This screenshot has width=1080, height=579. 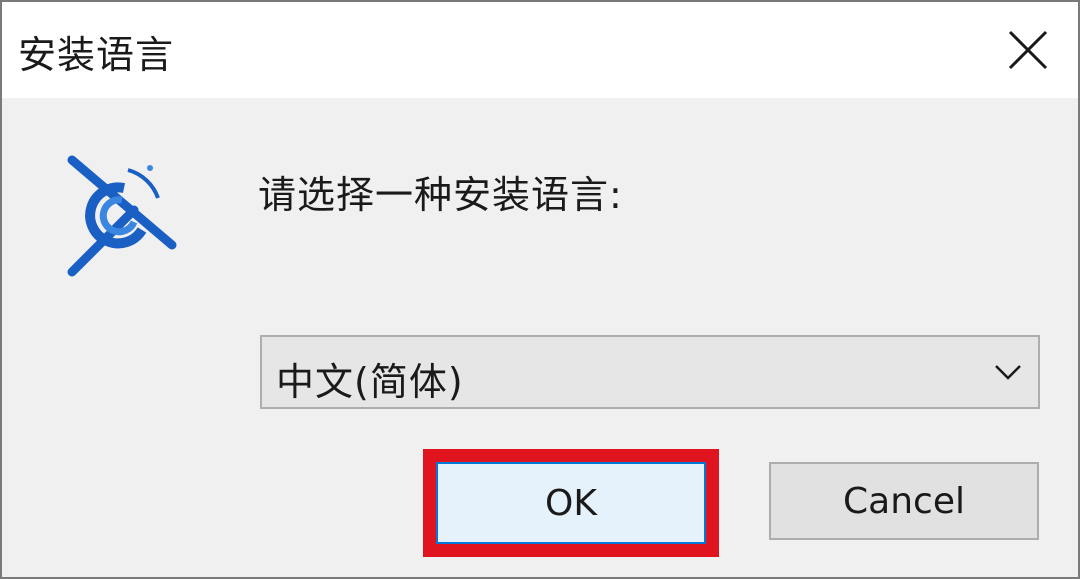 I want to click on language-select-value: 中文(简体), so click(x=370, y=382).